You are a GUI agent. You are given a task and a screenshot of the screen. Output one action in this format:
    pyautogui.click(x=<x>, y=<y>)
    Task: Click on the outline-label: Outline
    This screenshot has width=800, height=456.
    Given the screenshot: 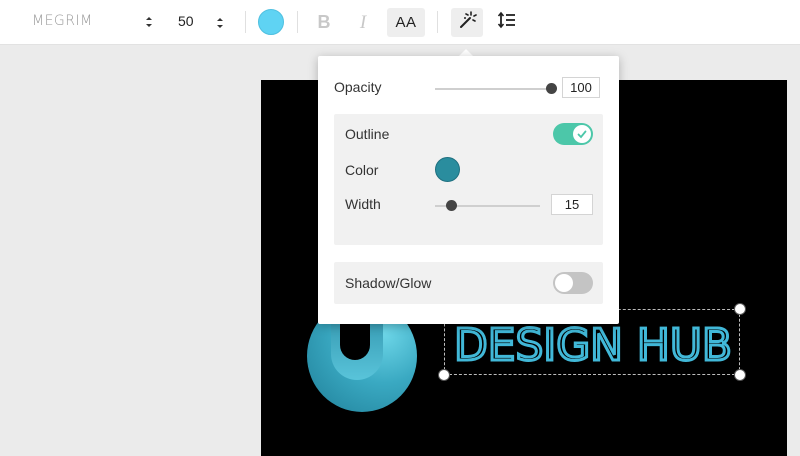 What is the action you would take?
    pyautogui.click(x=367, y=134)
    